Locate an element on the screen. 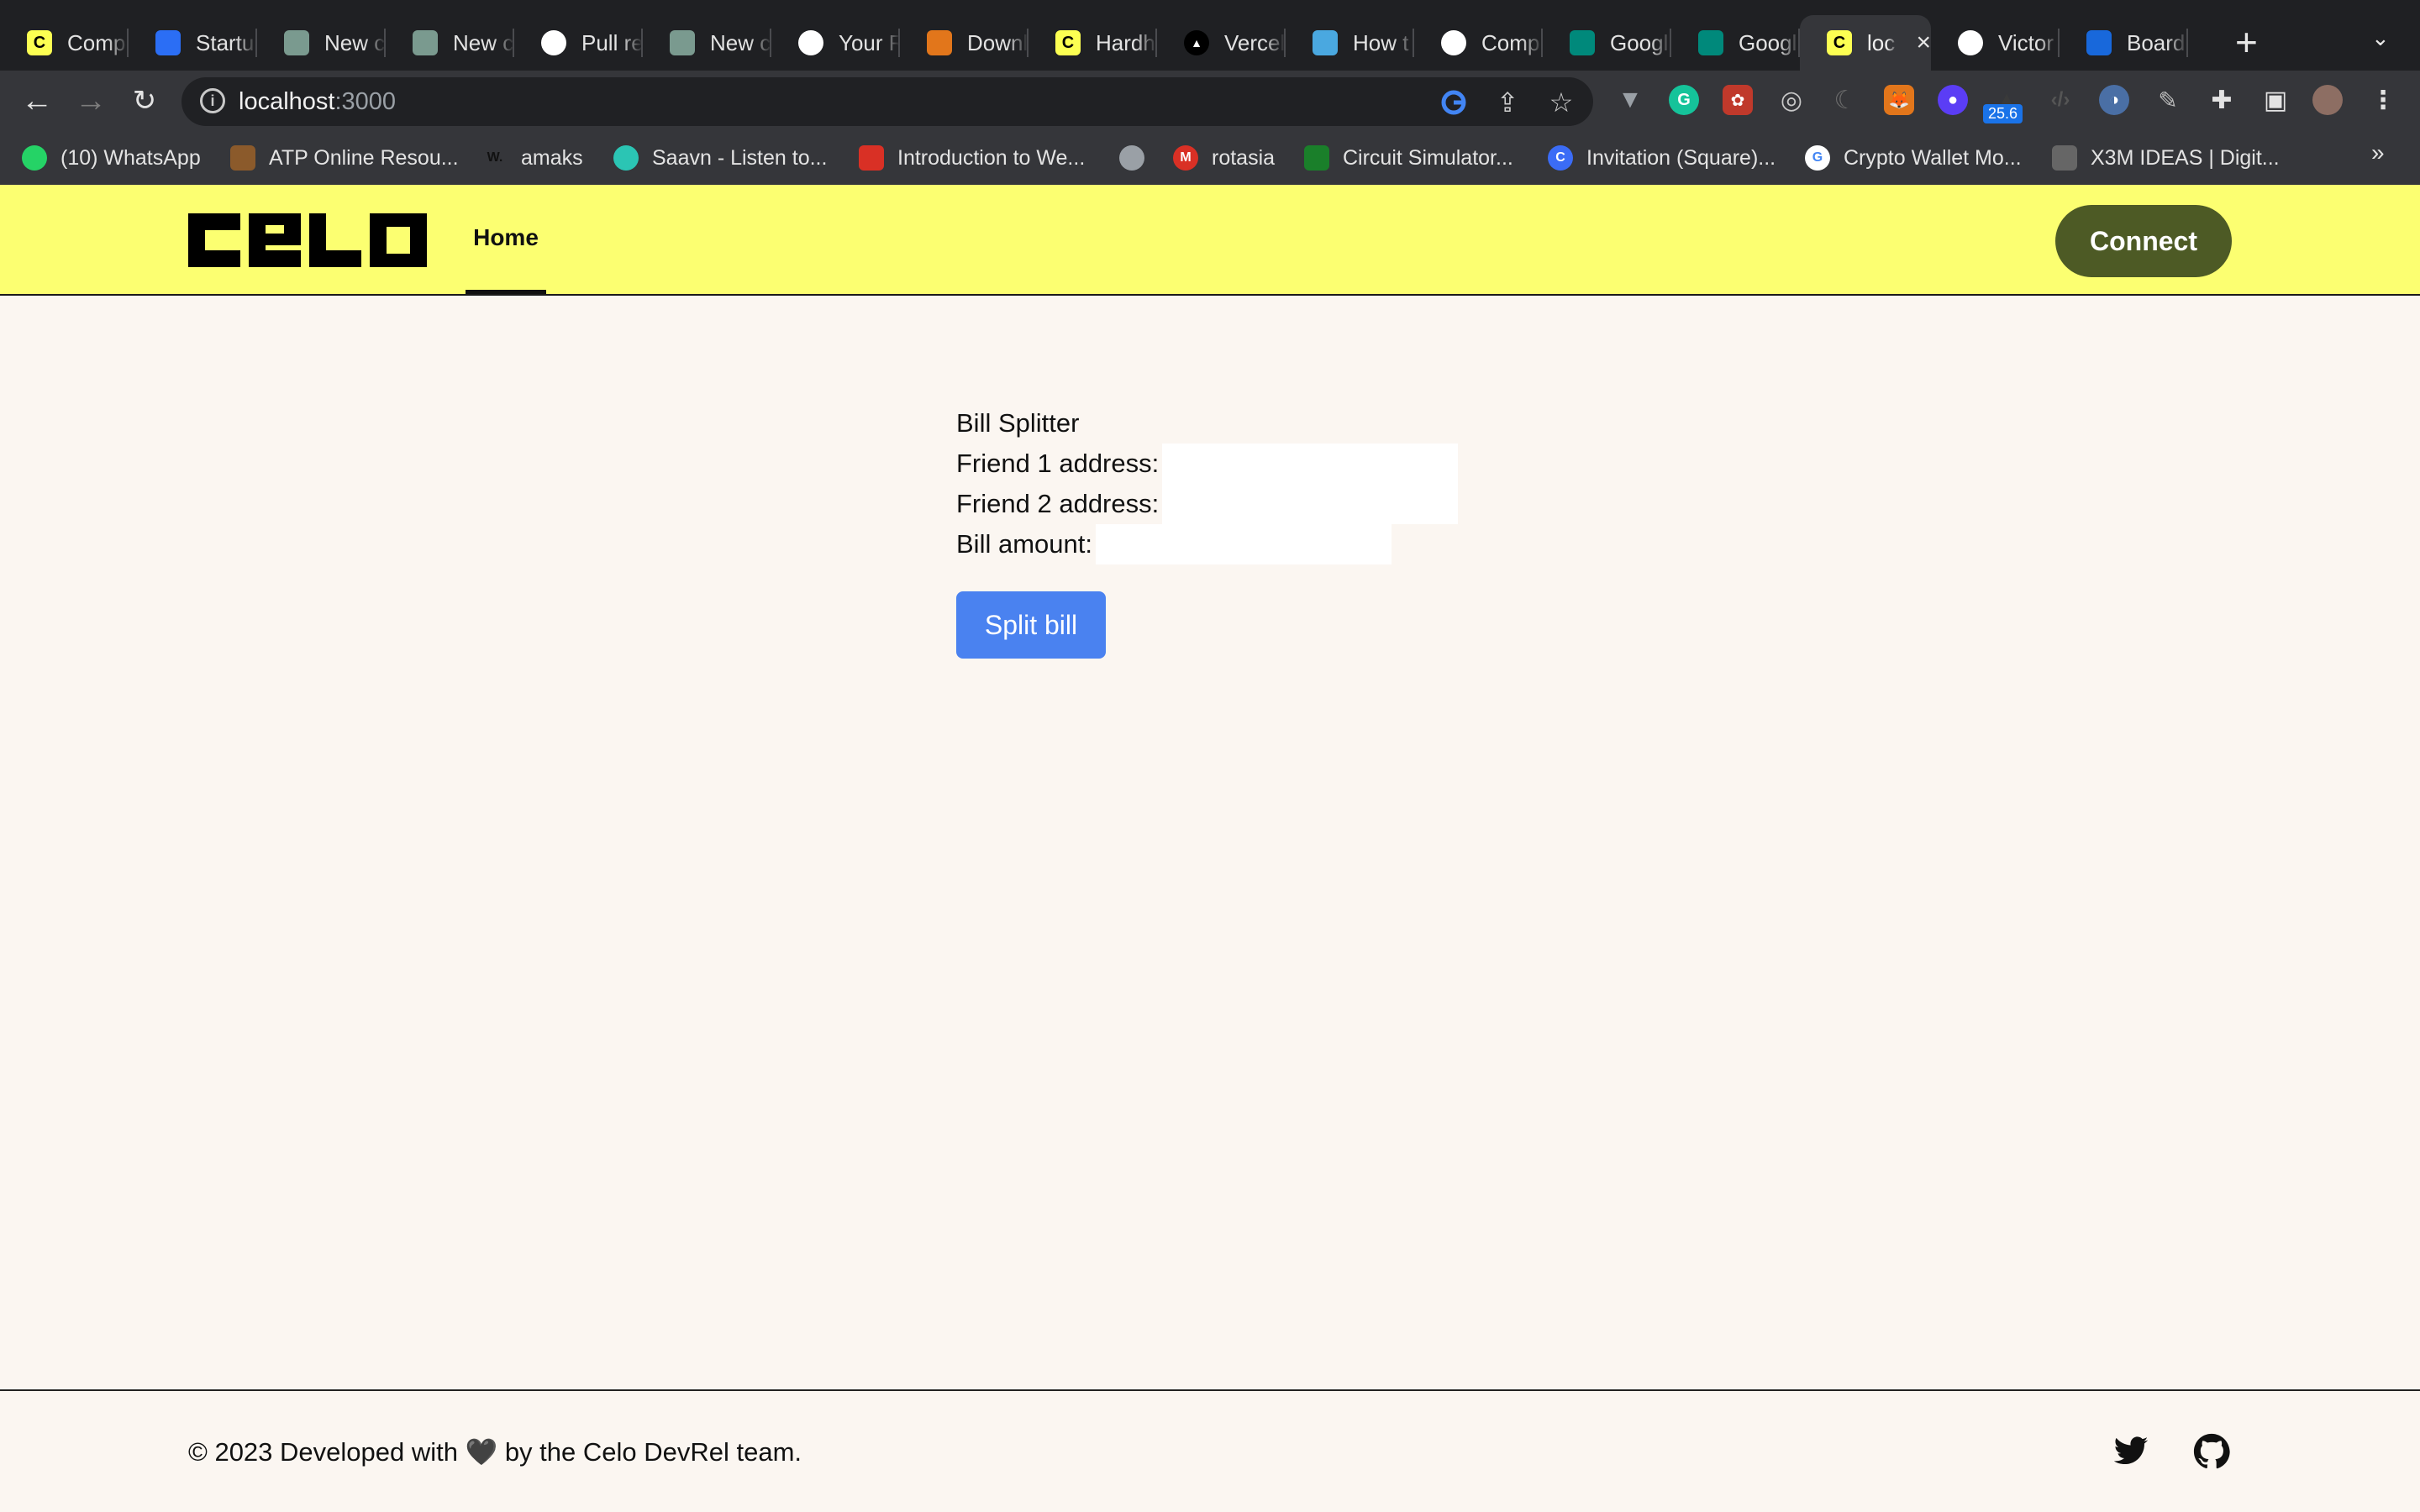  extensions-puzzle-icon: ✚ is located at coordinates (2222, 100).